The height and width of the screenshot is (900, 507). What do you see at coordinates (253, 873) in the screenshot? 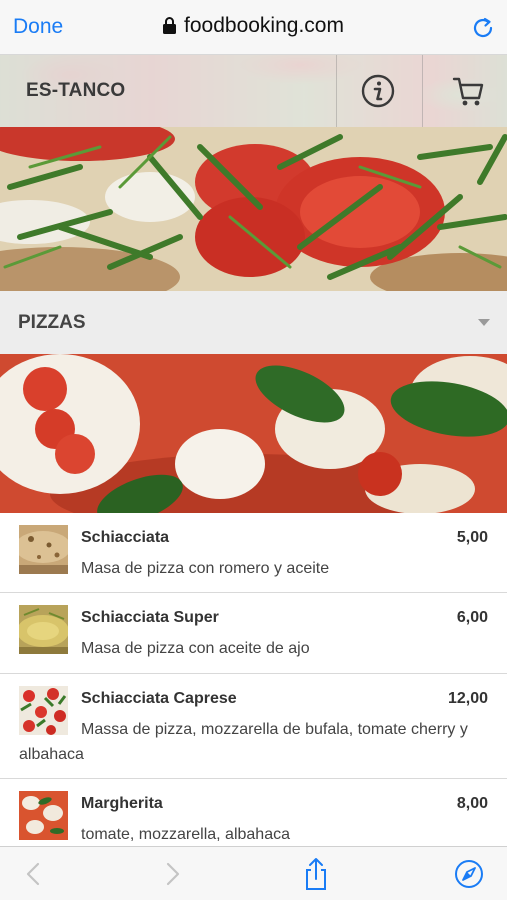
I see `browser-bottom-toolbar` at bounding box center [253, 873].